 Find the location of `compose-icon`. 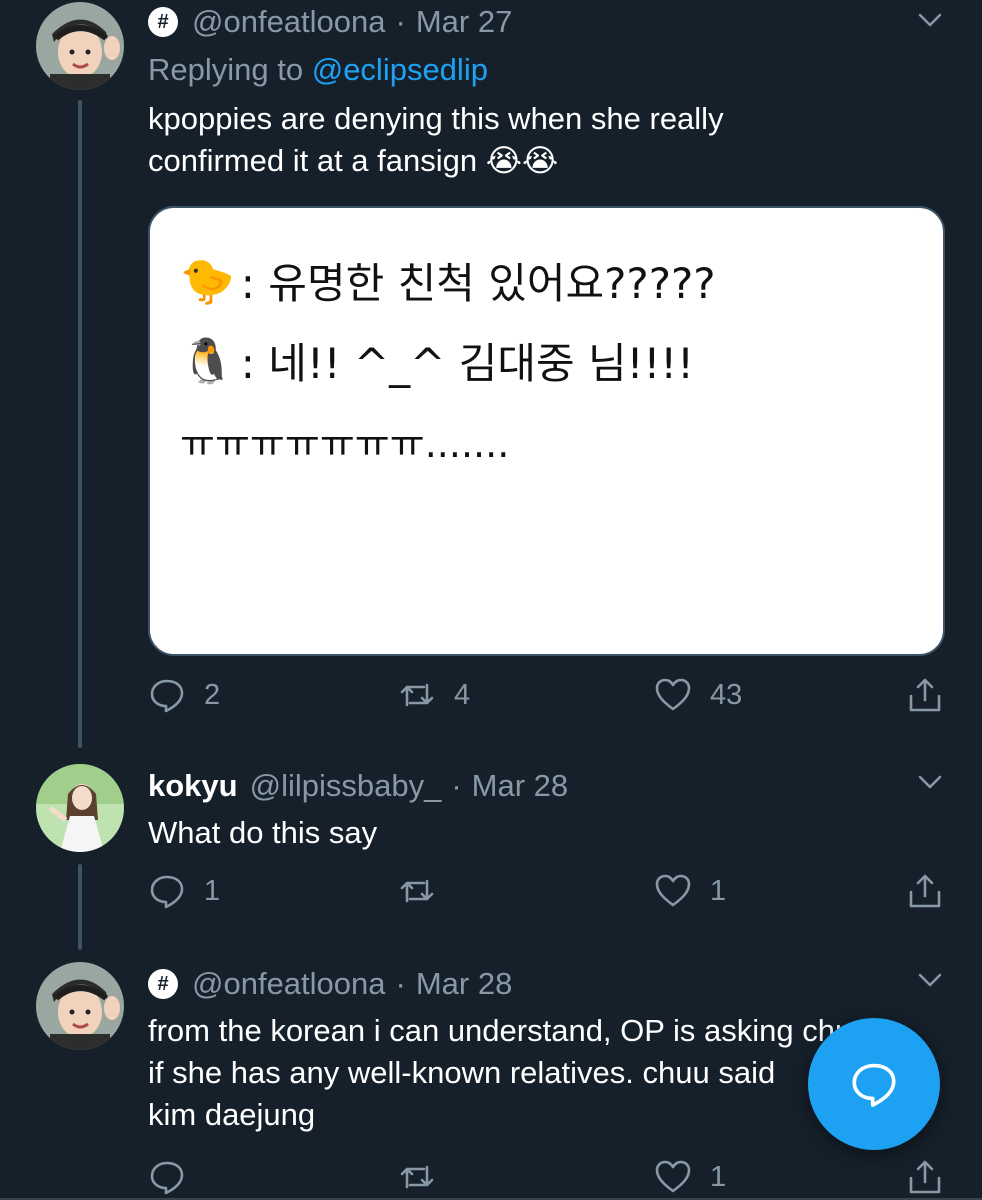

compose-icon is located at coordinates (874, 1085).